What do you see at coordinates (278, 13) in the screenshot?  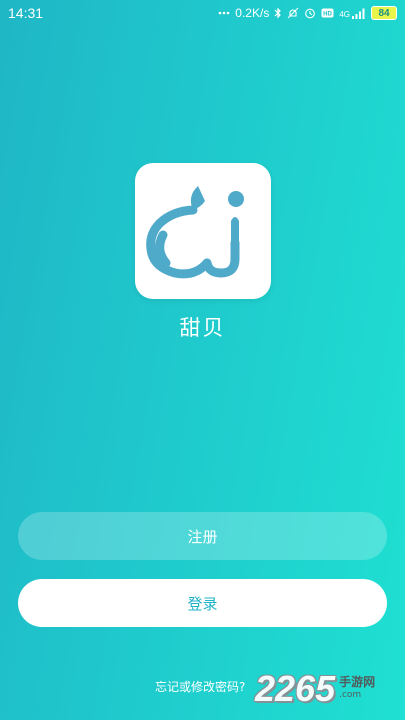 I see `bluetooth-icon` at bounding box center [278, 13].